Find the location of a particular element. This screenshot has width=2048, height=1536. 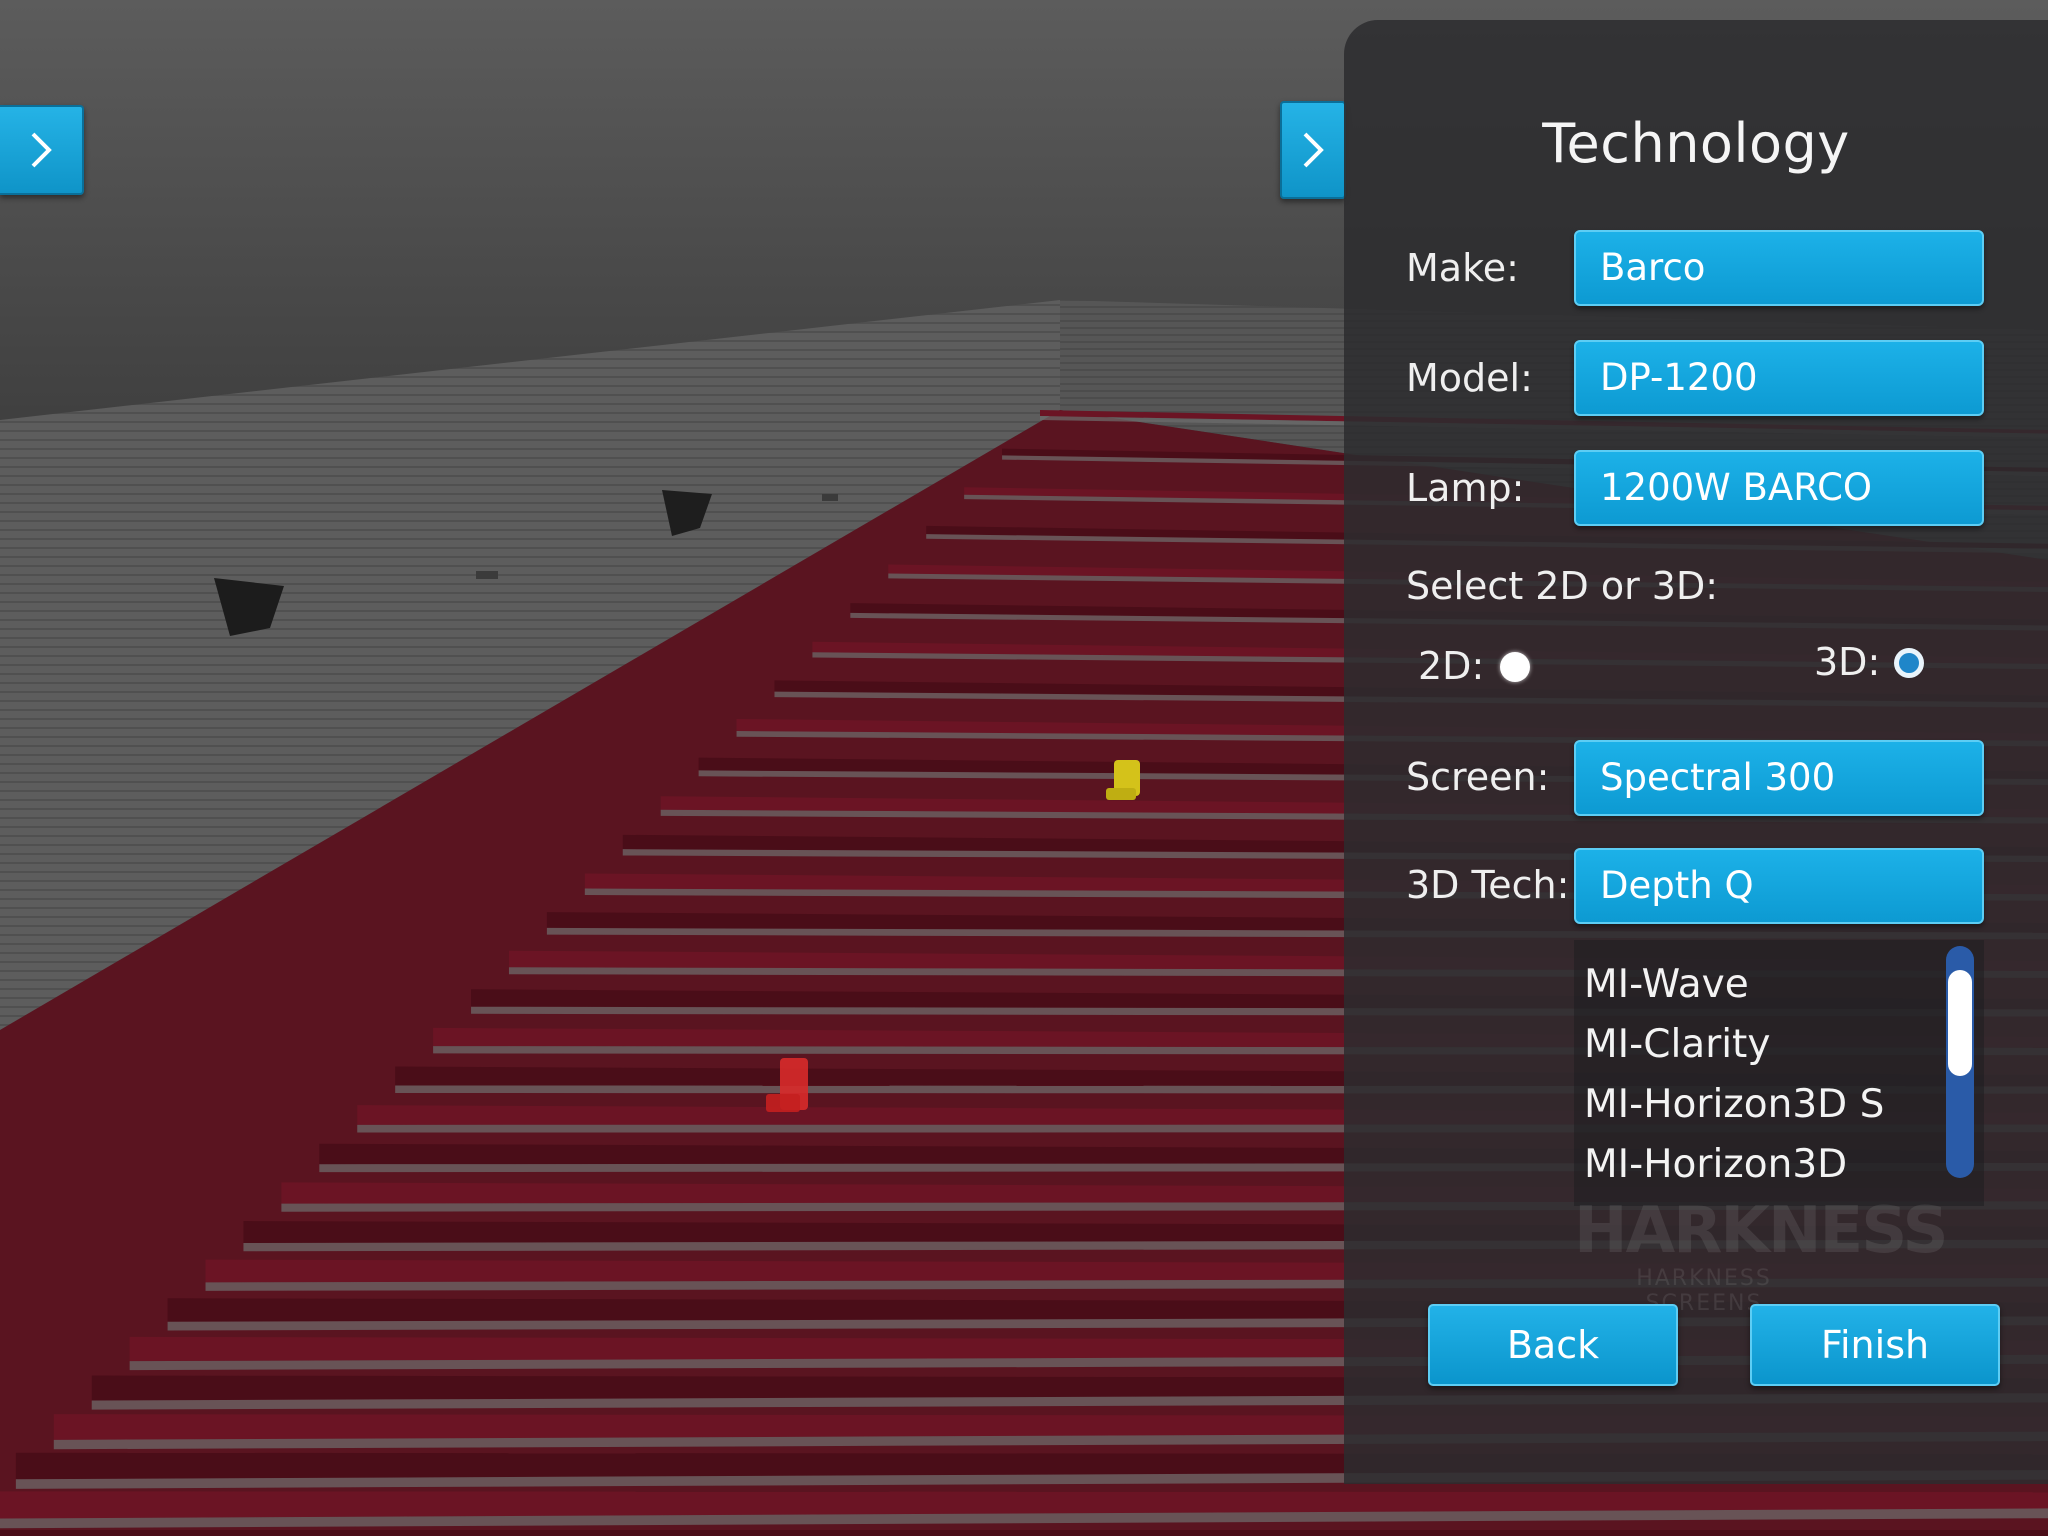

list-item: MI-Horizon3D is located at coordinates (1715, 1164).